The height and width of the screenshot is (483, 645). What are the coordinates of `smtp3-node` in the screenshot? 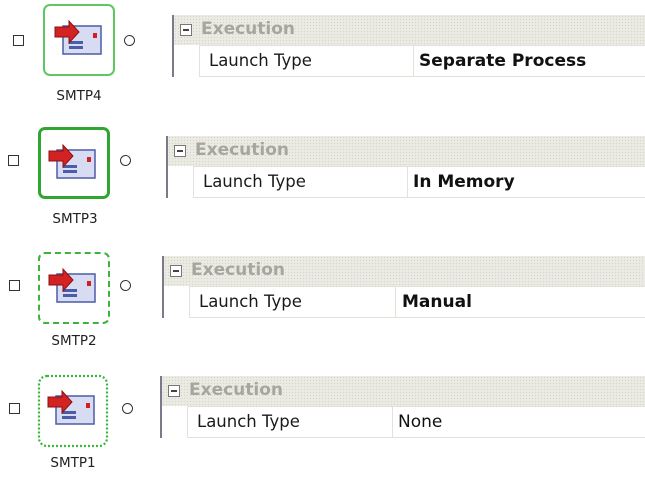 It's located at (74, 163).